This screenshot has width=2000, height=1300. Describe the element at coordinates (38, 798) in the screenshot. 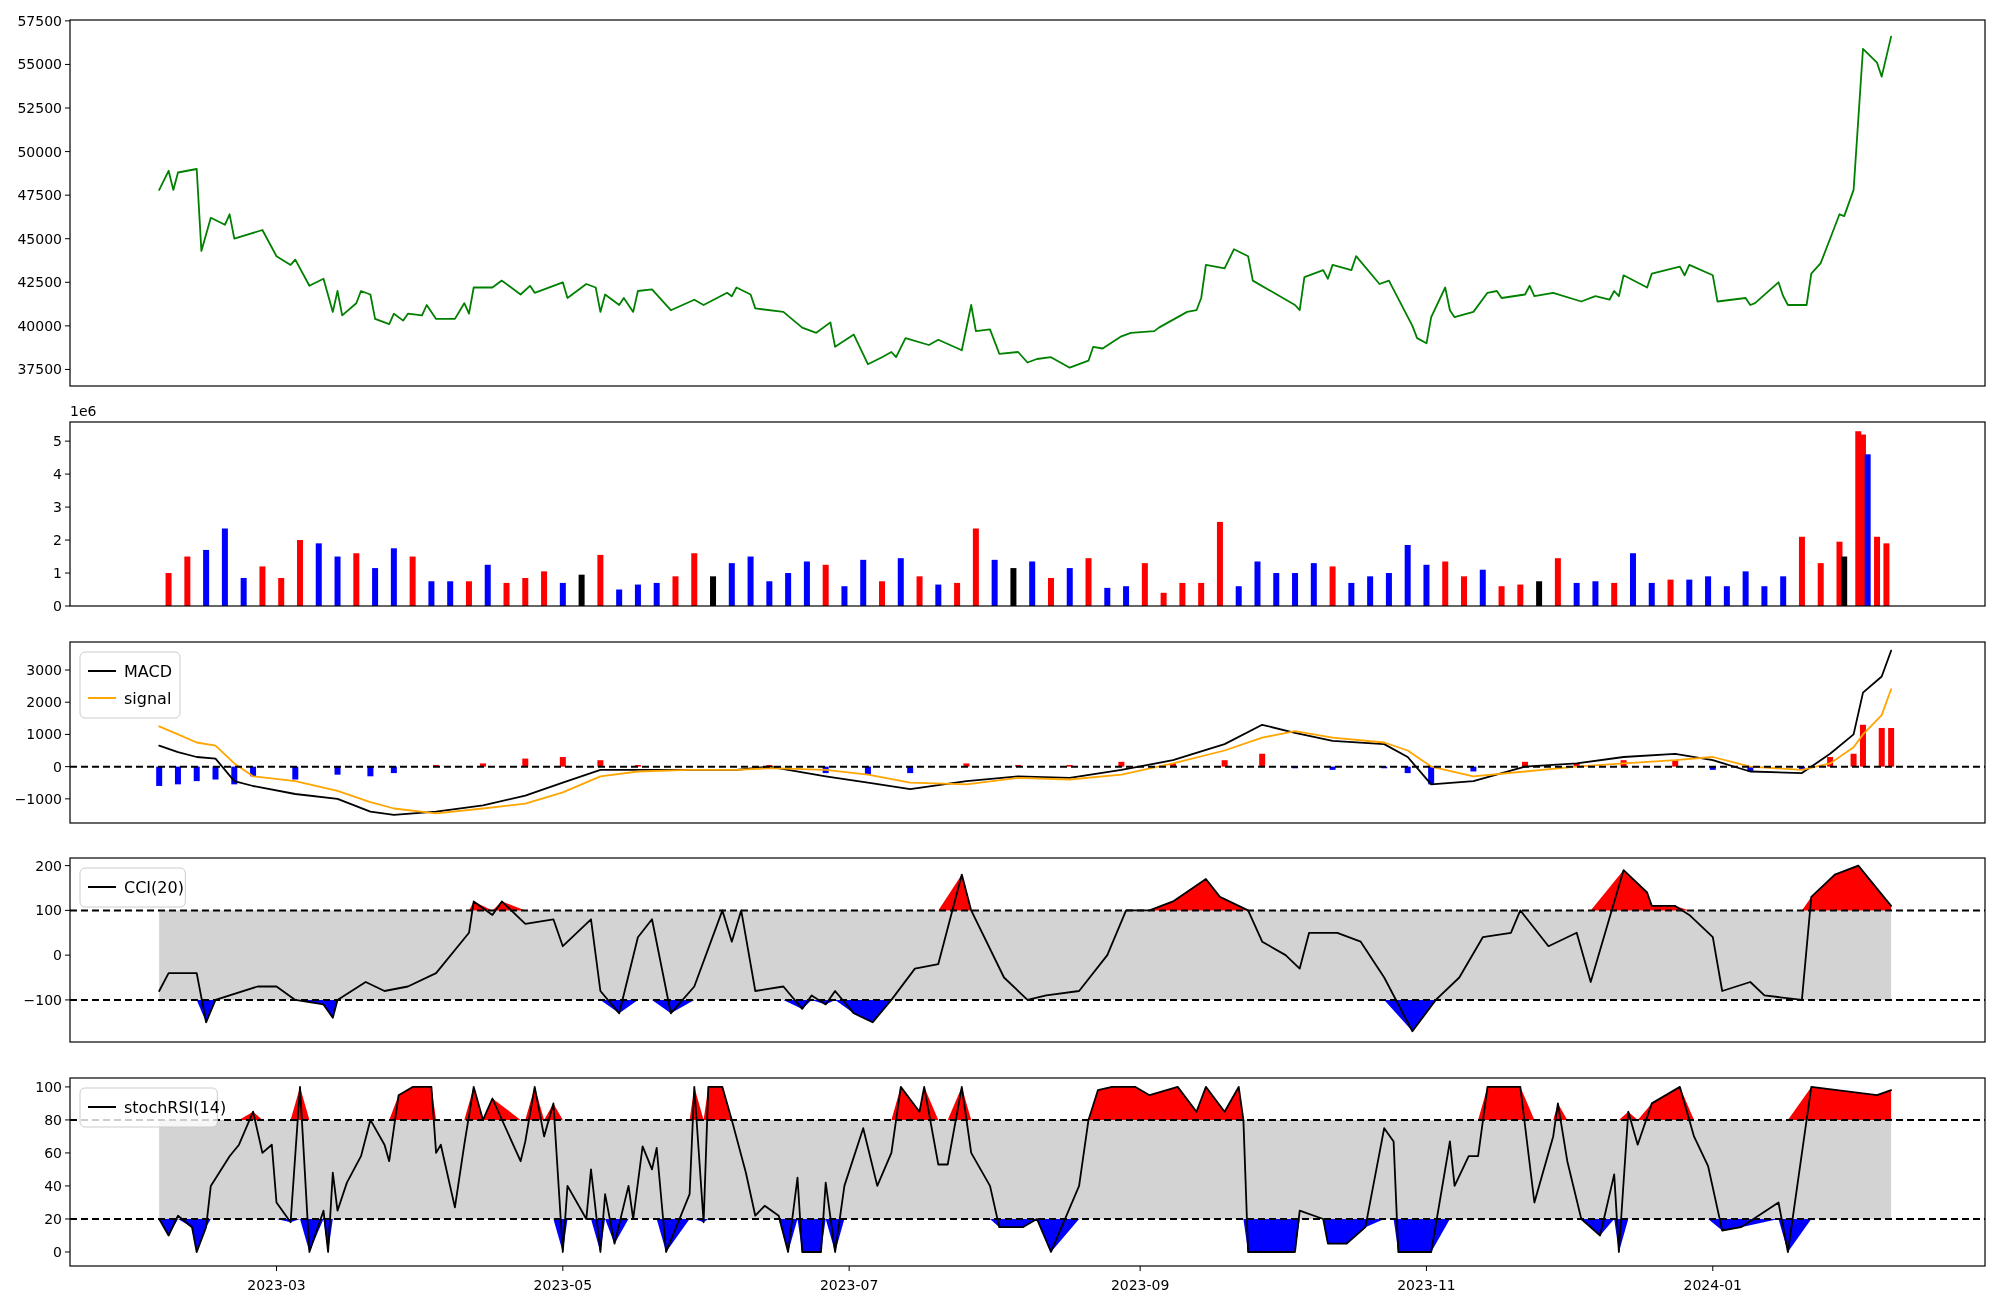

I see `y-tick-label: −1000` at that location.